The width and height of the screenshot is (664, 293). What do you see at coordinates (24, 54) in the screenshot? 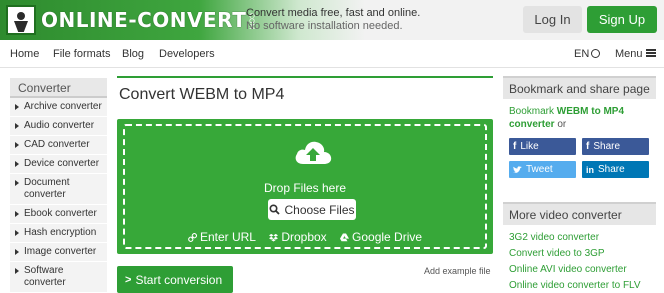
I see `nav-home: Home` at bounding box center [24, 54].